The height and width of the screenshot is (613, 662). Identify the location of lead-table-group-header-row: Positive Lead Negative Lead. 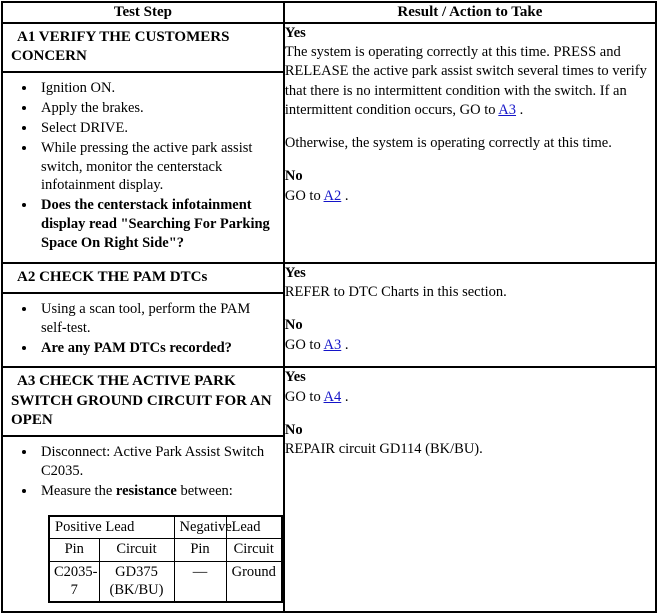
(165, 527).